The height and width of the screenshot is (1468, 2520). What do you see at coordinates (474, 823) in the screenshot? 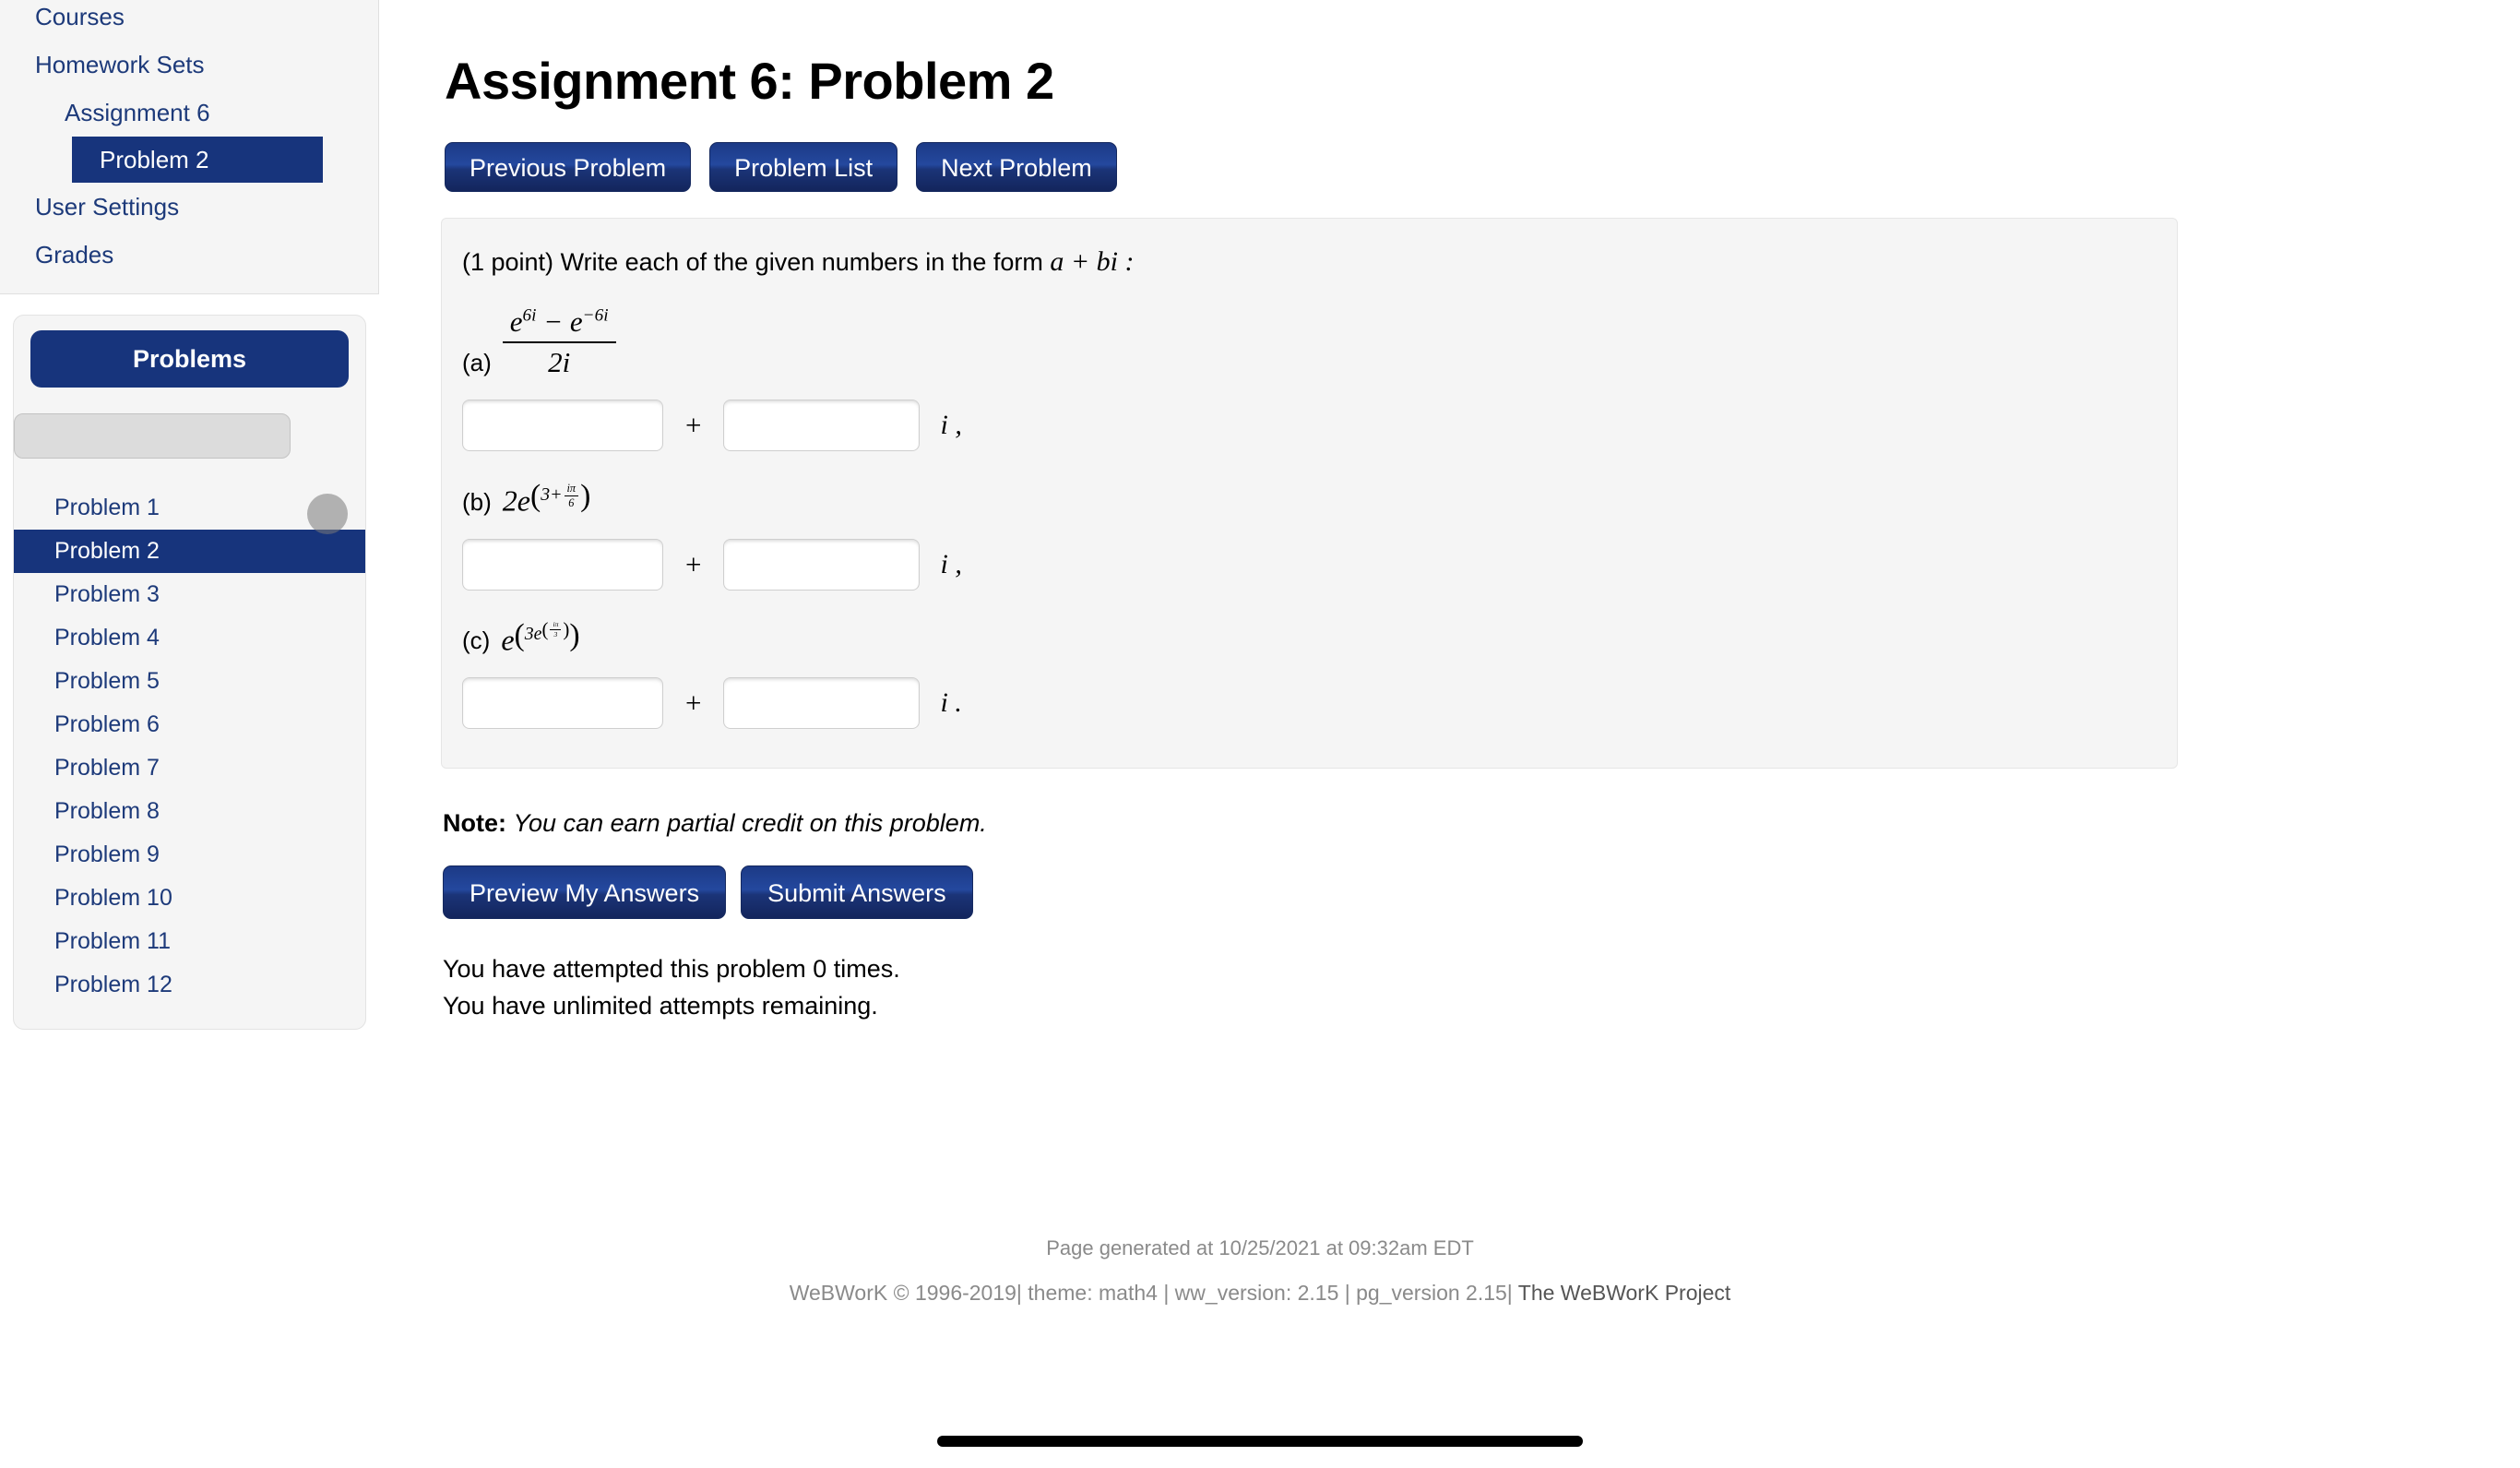
I see `note-label: Note:` at bounding box center [474, 823].